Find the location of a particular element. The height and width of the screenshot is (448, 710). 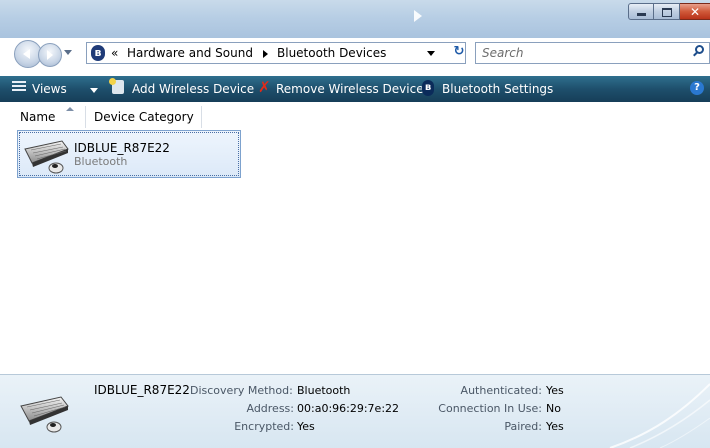

close-button: ✕ is located at coordinates (695, 11).